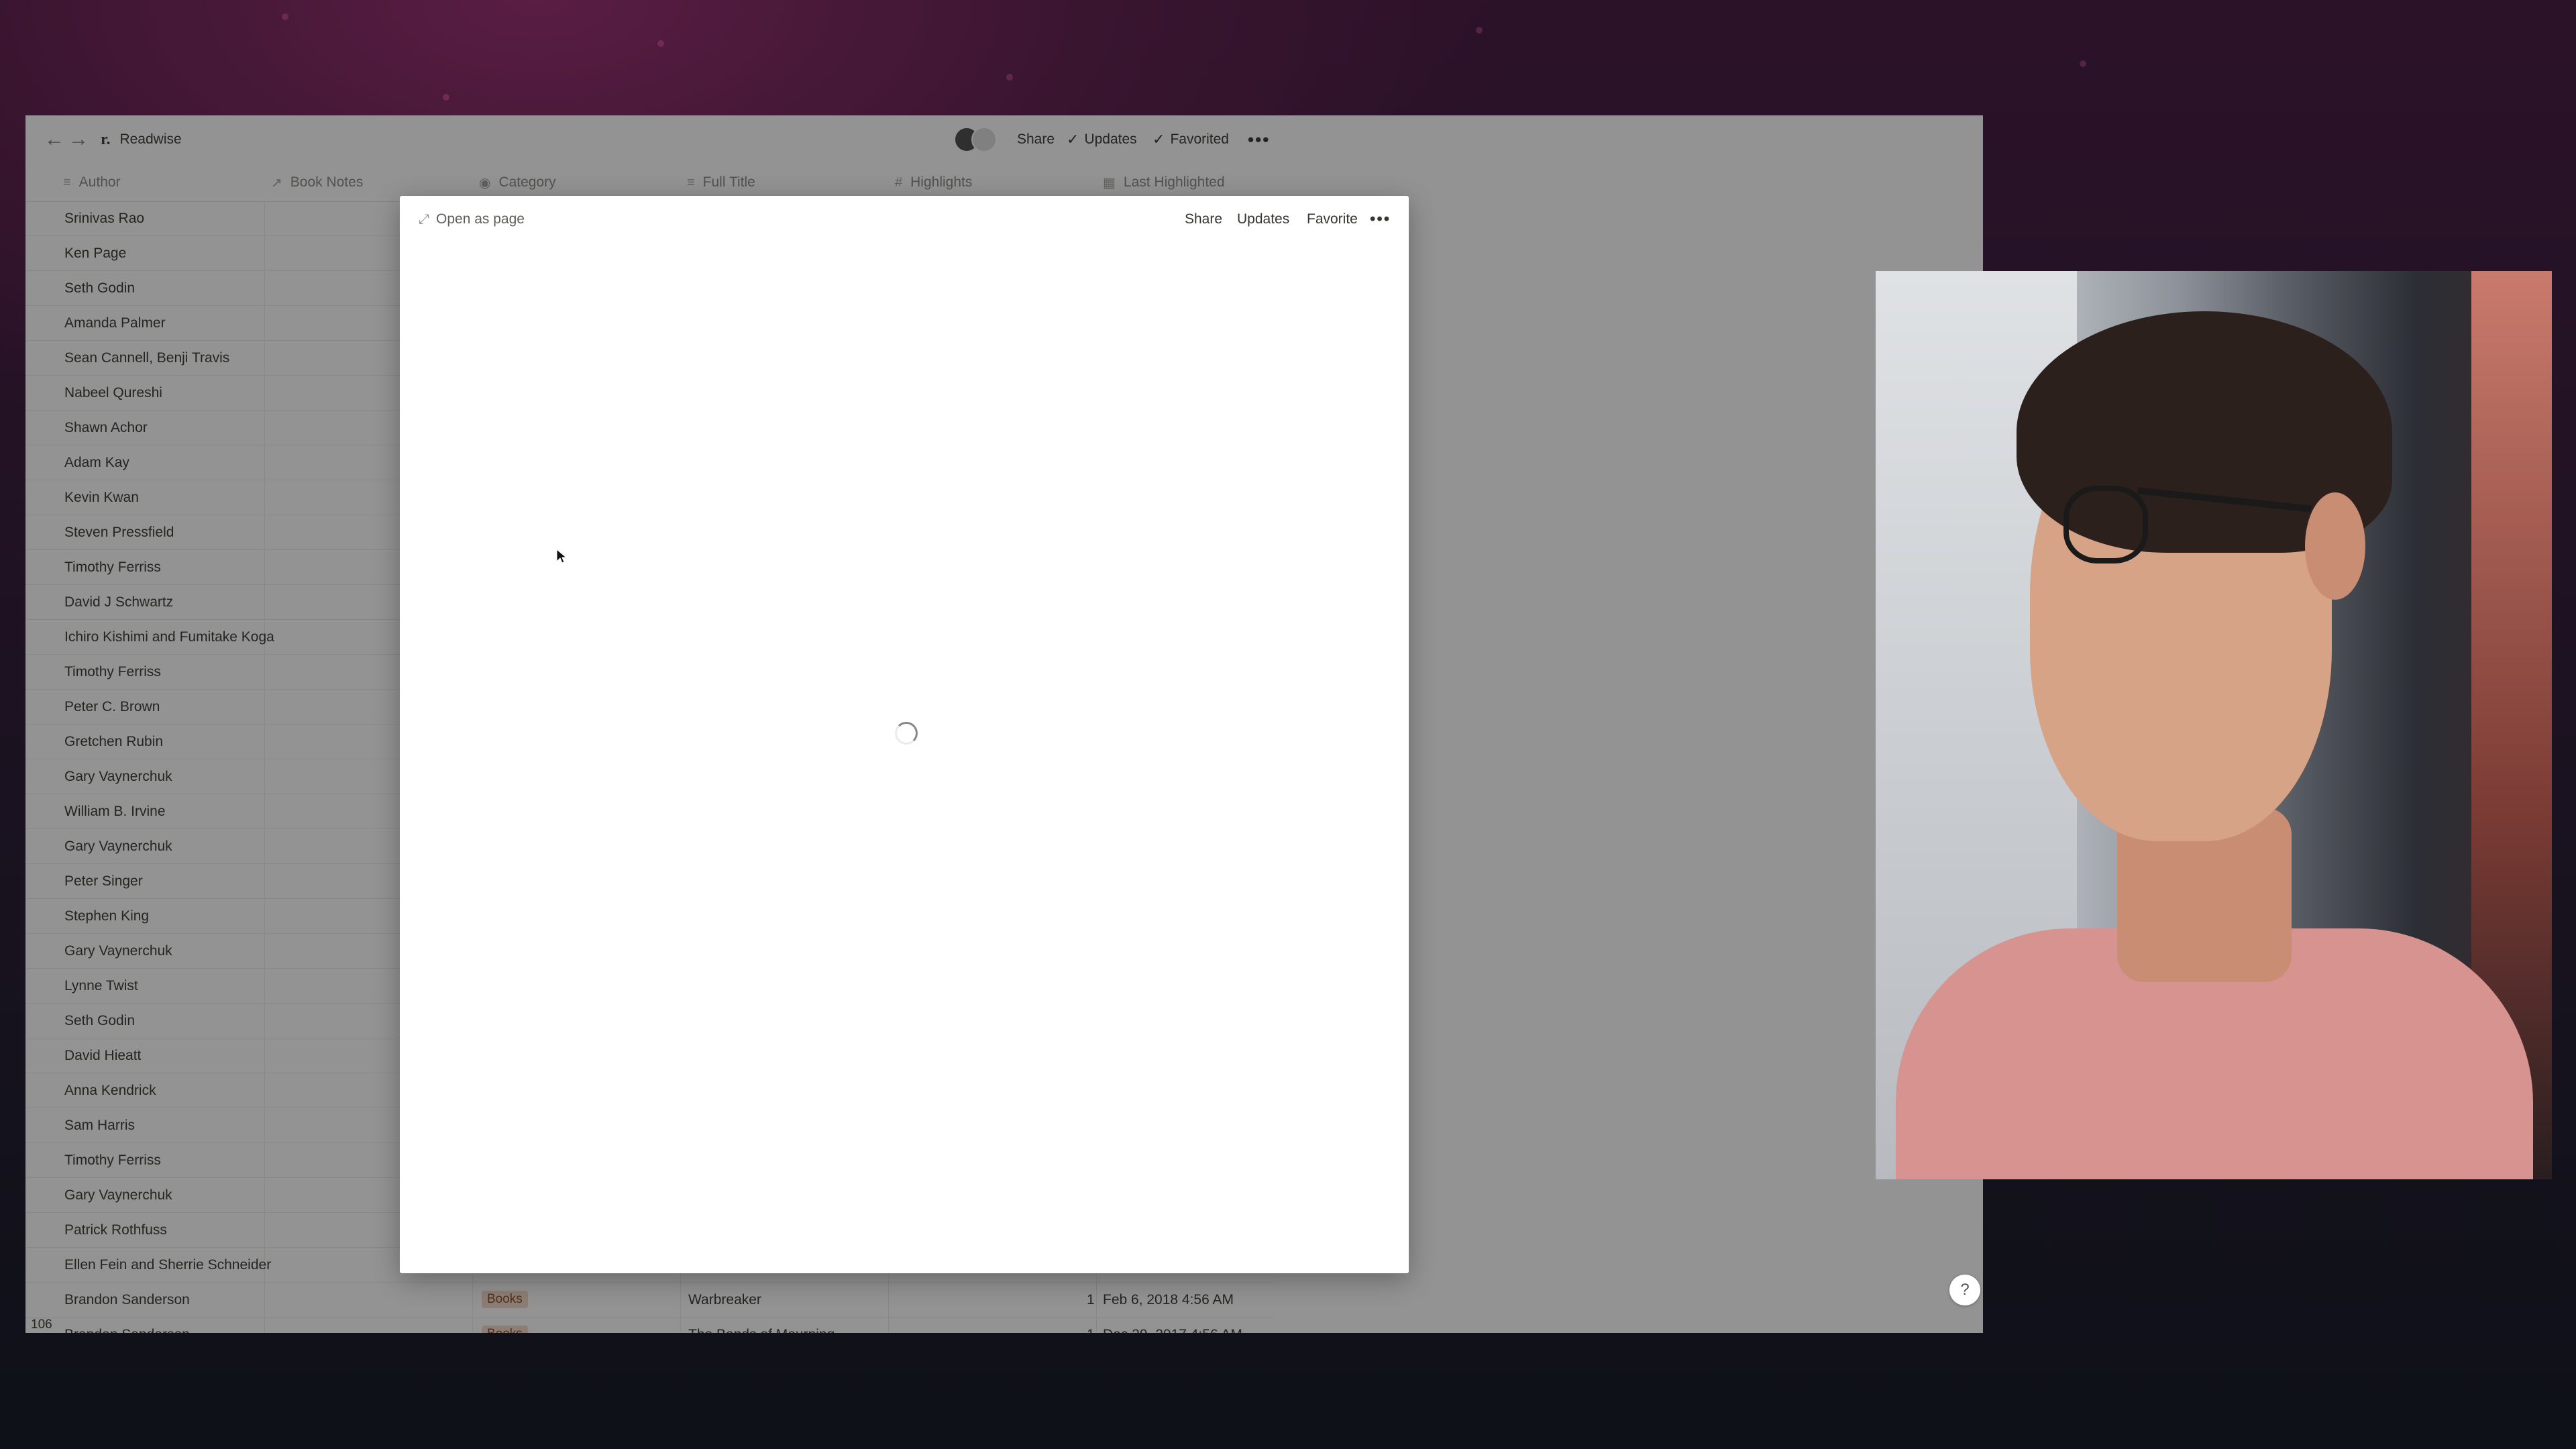  I want to click on modal-more-icon: •••, so click(1380, 219).